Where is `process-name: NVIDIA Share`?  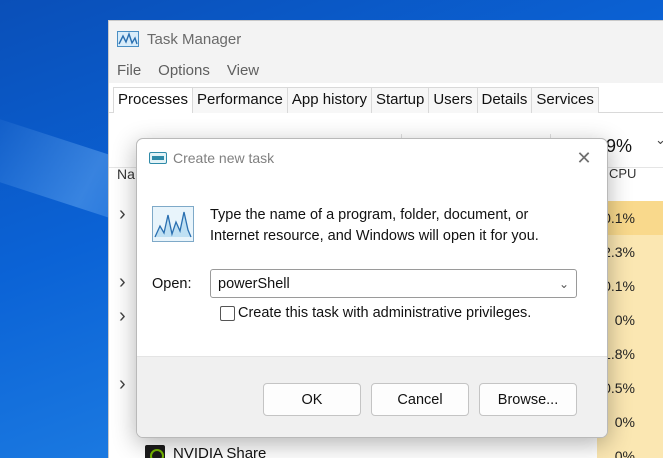
process-name: NVIDIA Share is located at coordinates (220, 451).